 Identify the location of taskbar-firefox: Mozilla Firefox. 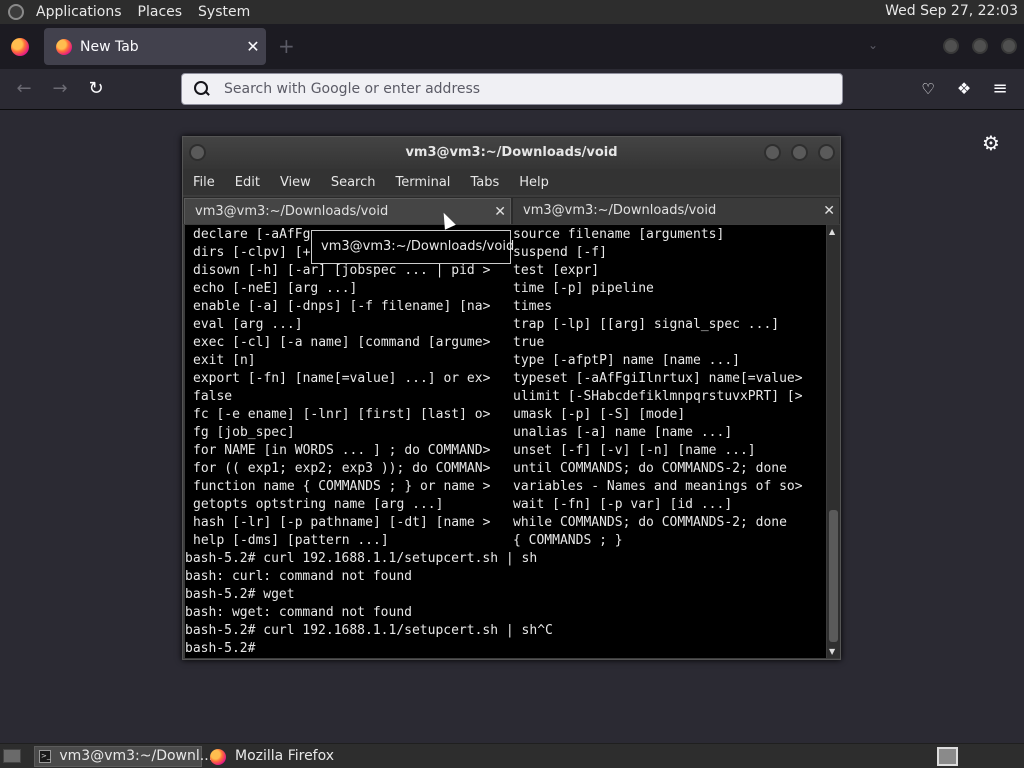
(281, 756).